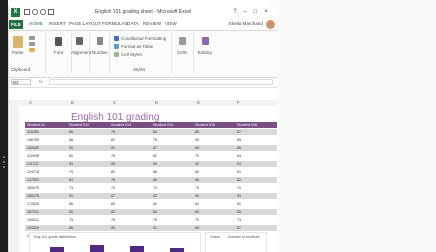 The width and height of the screenshot is (436, 252). I want to click on column-header: C, so click(114, 102).